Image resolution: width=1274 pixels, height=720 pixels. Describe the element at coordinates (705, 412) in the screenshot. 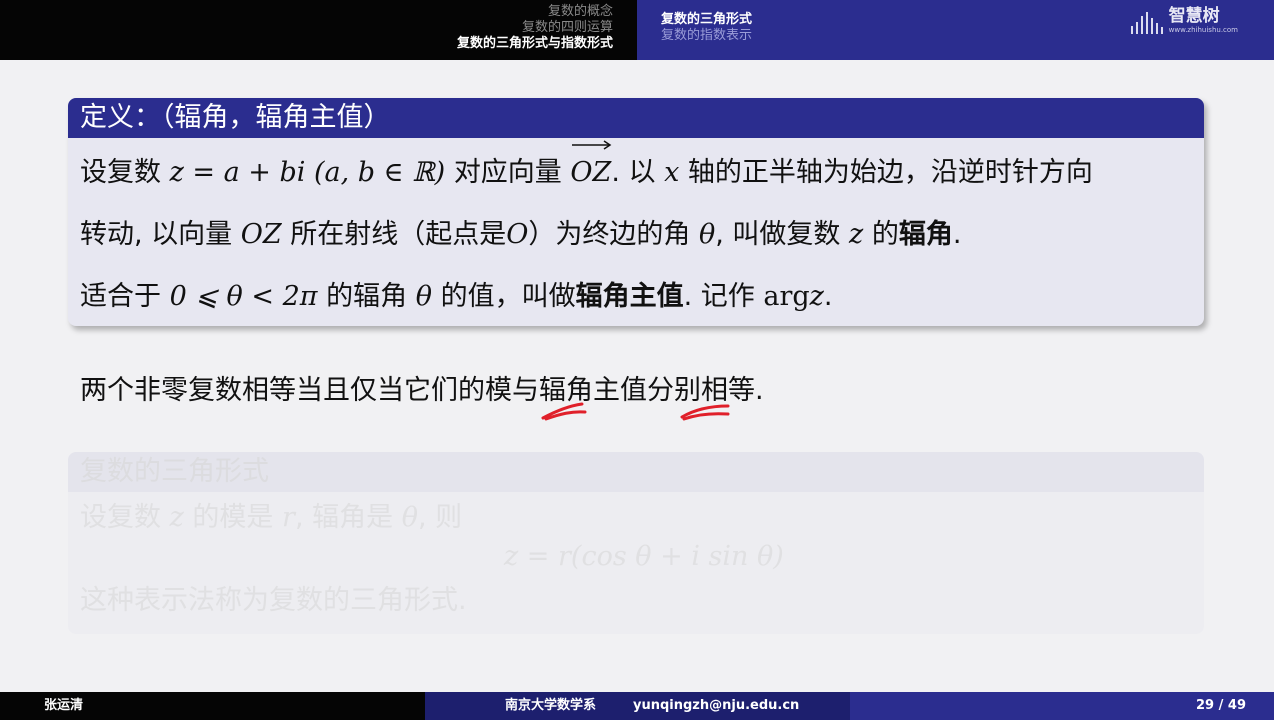

I see `underline-mark-principal` at that location.